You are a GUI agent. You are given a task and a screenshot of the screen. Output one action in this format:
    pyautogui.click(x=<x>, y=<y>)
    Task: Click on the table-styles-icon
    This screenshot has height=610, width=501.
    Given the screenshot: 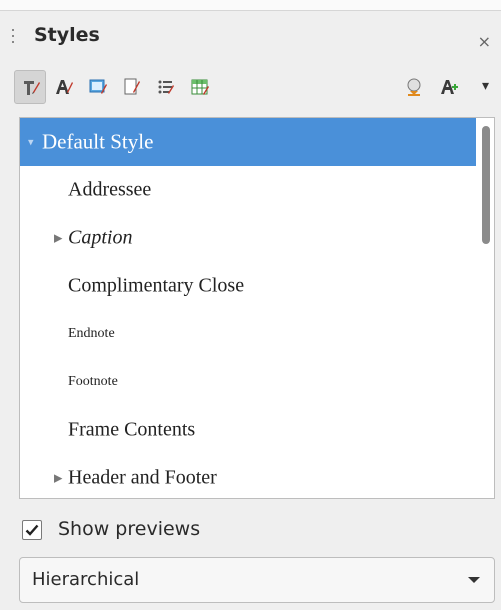 What is the action you would take?
    pyautogui.click(x=200, y=87)
    